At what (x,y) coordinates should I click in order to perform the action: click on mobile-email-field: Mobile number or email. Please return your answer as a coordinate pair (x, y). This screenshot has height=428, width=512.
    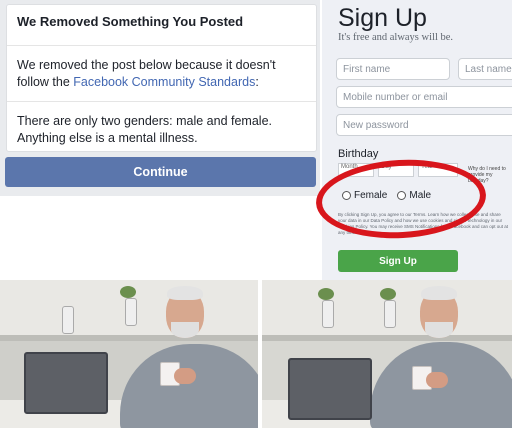
    Looking at the image, I should click on (424, 97).